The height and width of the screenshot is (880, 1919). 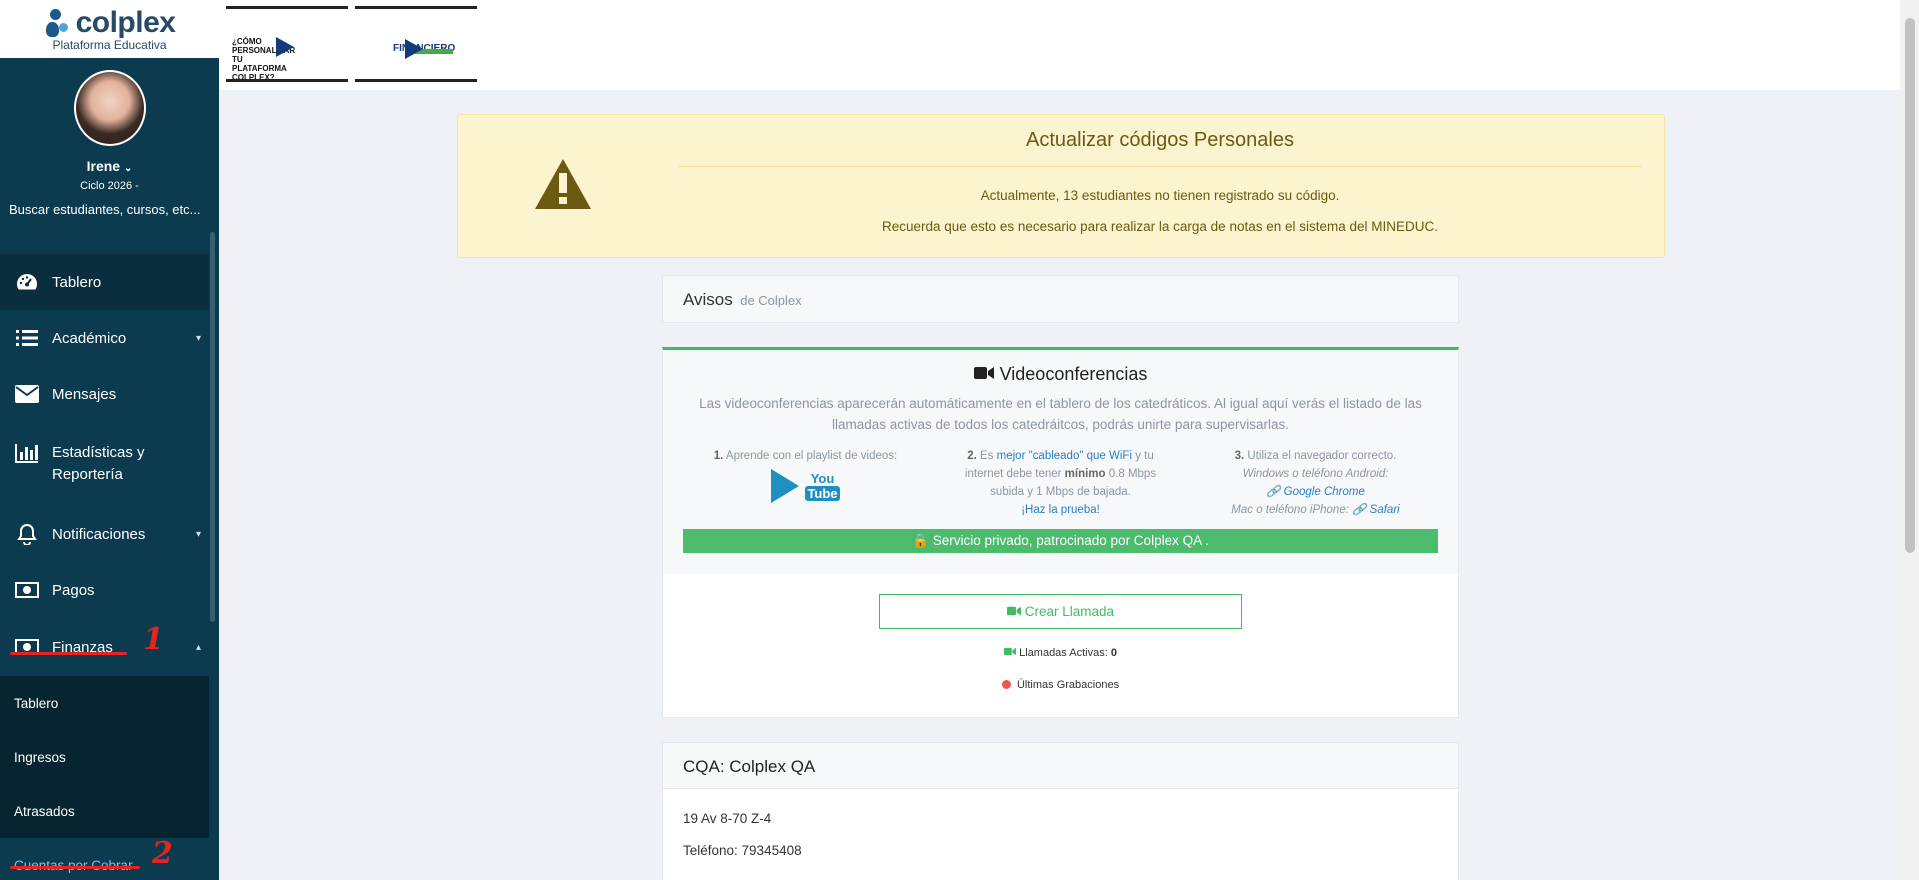 I want to click on ciclo-label: Ciclo 2026 -, so click(x=109, y=186).